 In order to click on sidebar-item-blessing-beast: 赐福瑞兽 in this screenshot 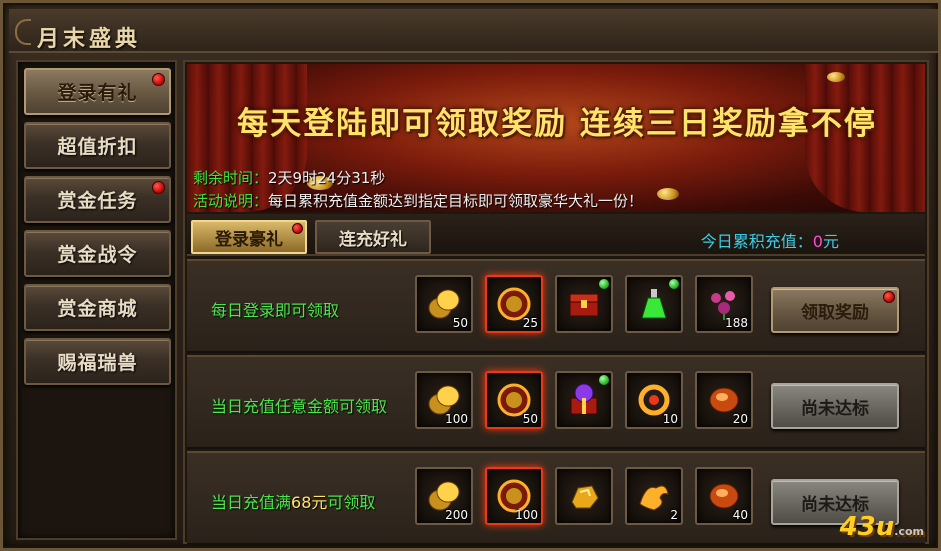, I will do `click(97, 361)`.